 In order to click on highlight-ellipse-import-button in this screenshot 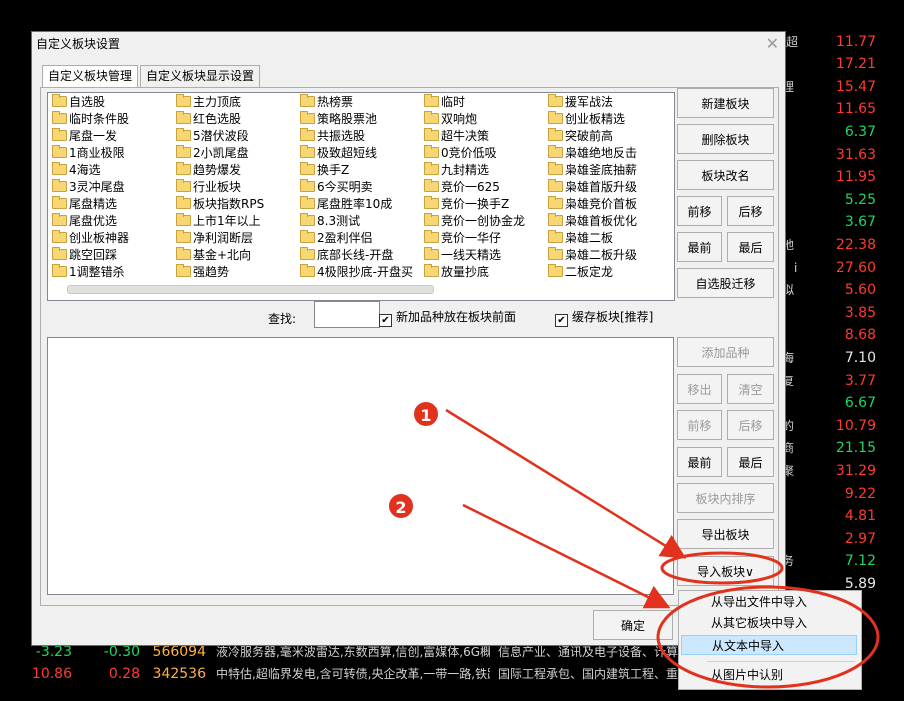, I will do `click(722, 568)`.